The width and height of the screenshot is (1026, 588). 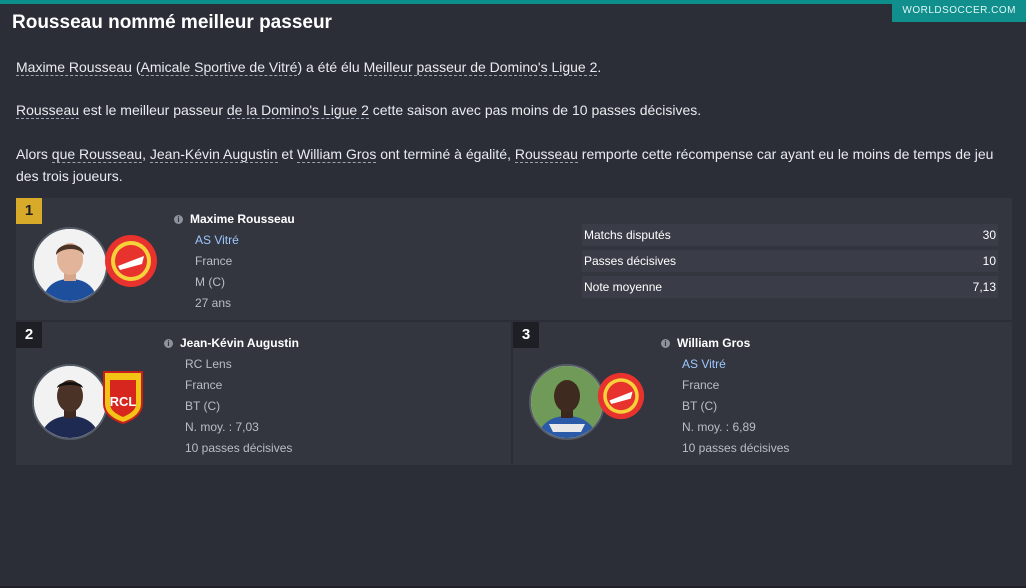 I want to click on link-player-gros: William Gros, so click(x=336, y=154).